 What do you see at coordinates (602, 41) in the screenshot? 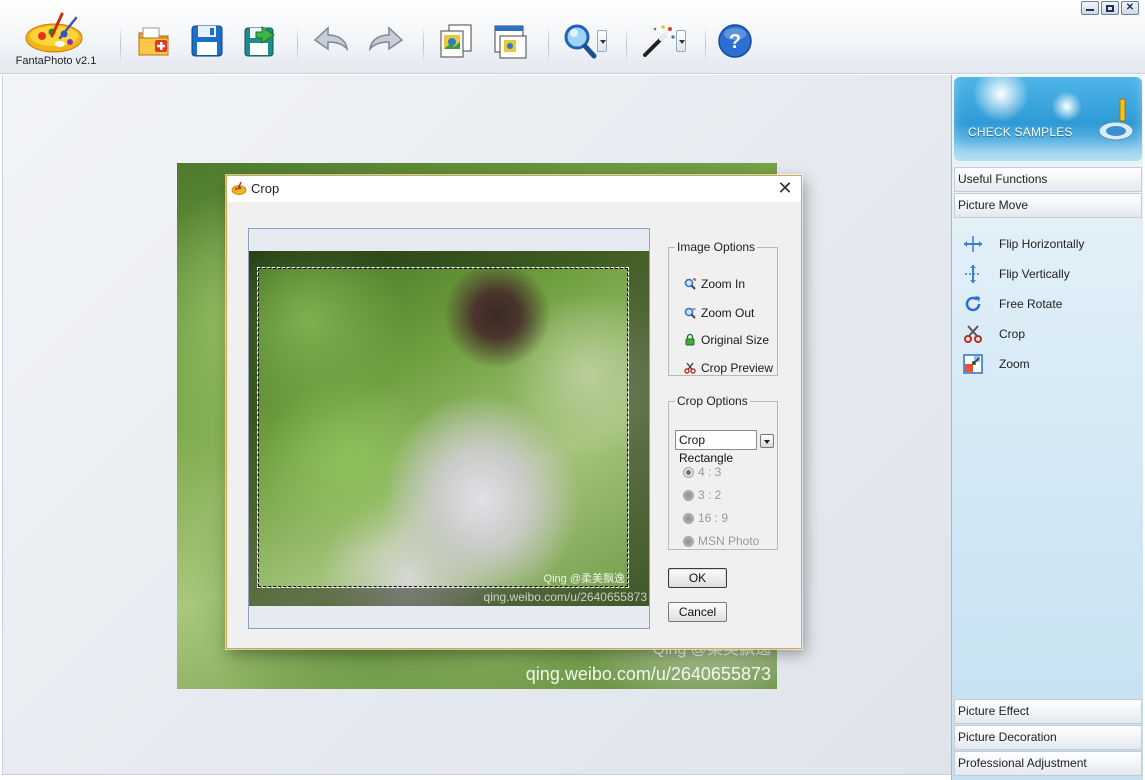
I see `zoom-dropdown-arrow` at bounding box center [602, 41].